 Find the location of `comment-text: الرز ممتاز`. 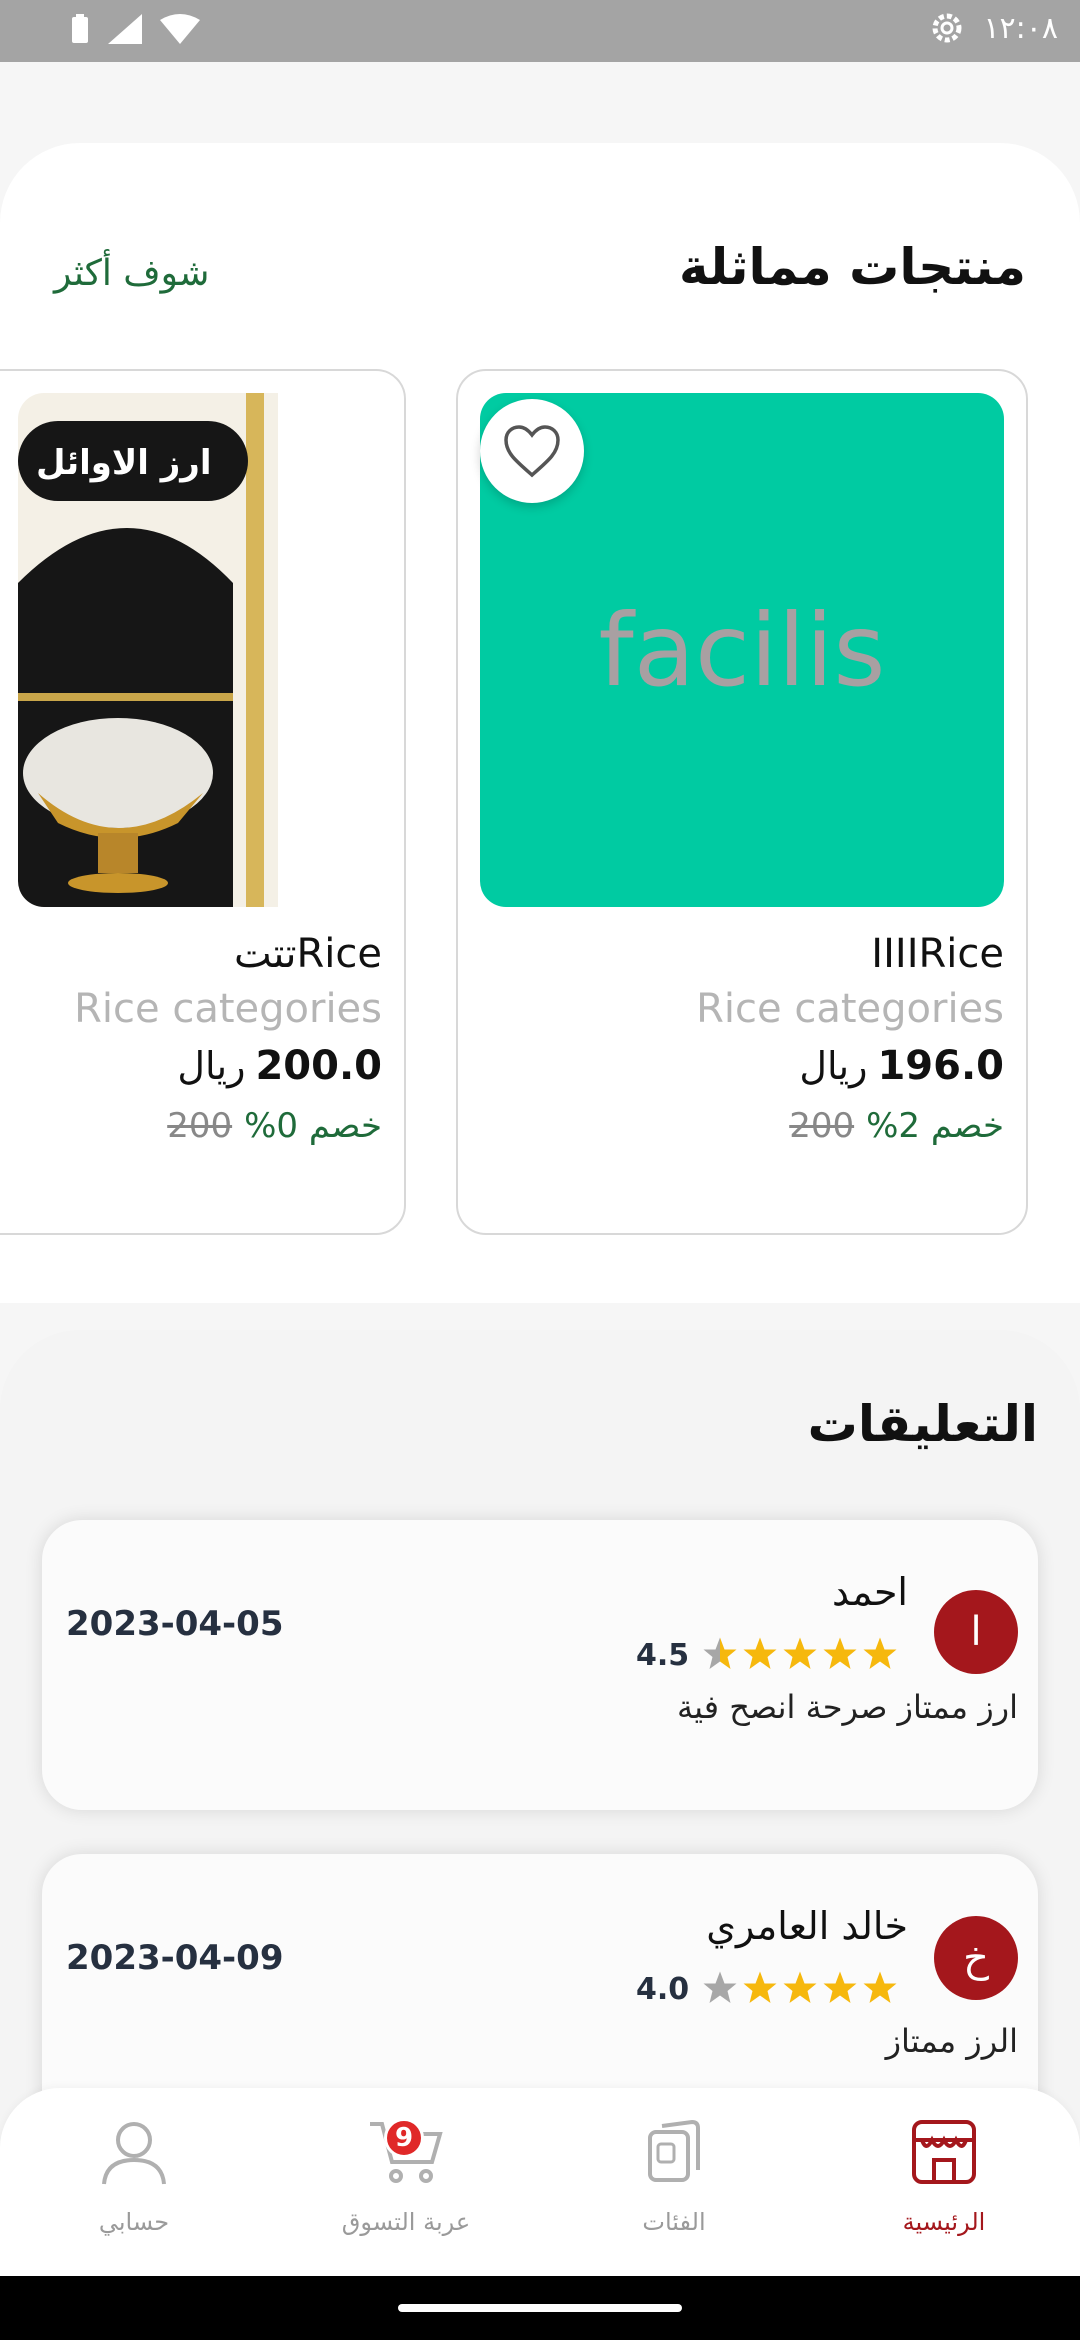

comment-text: الرز ممتاز is located at coordinates (951, 2041).